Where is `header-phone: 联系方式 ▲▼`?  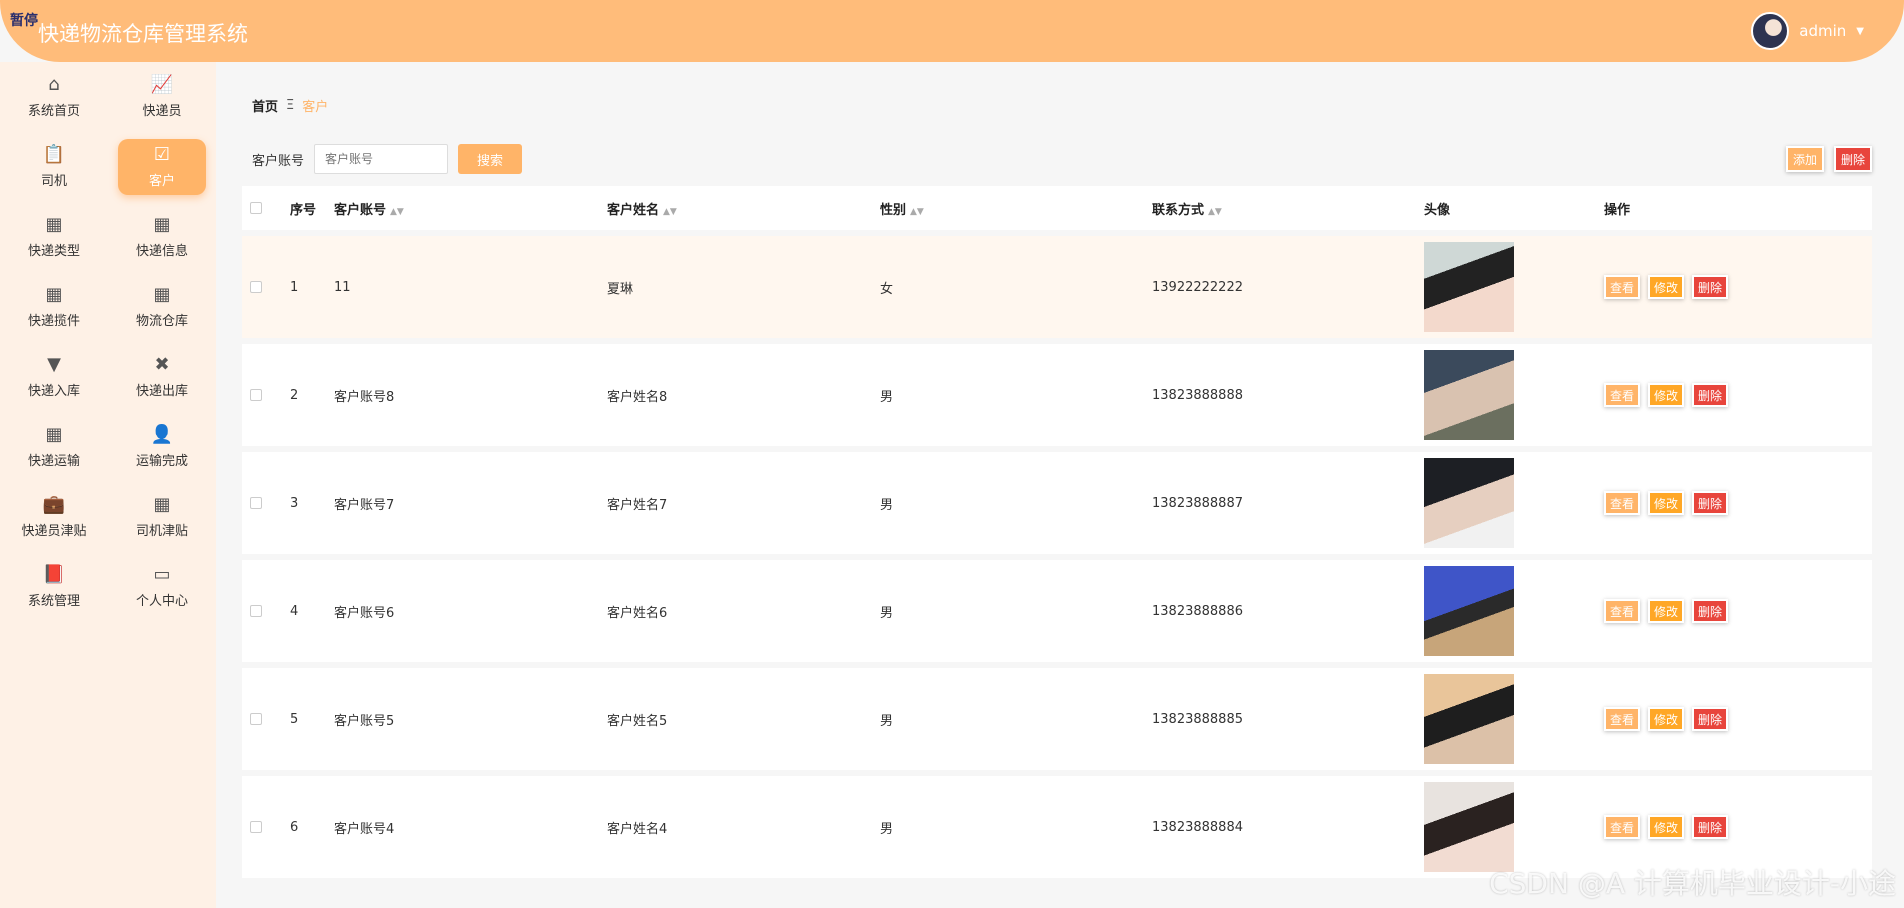 header-phone: 联系方式 ▲▼ is located at coordinates (1288, 208).